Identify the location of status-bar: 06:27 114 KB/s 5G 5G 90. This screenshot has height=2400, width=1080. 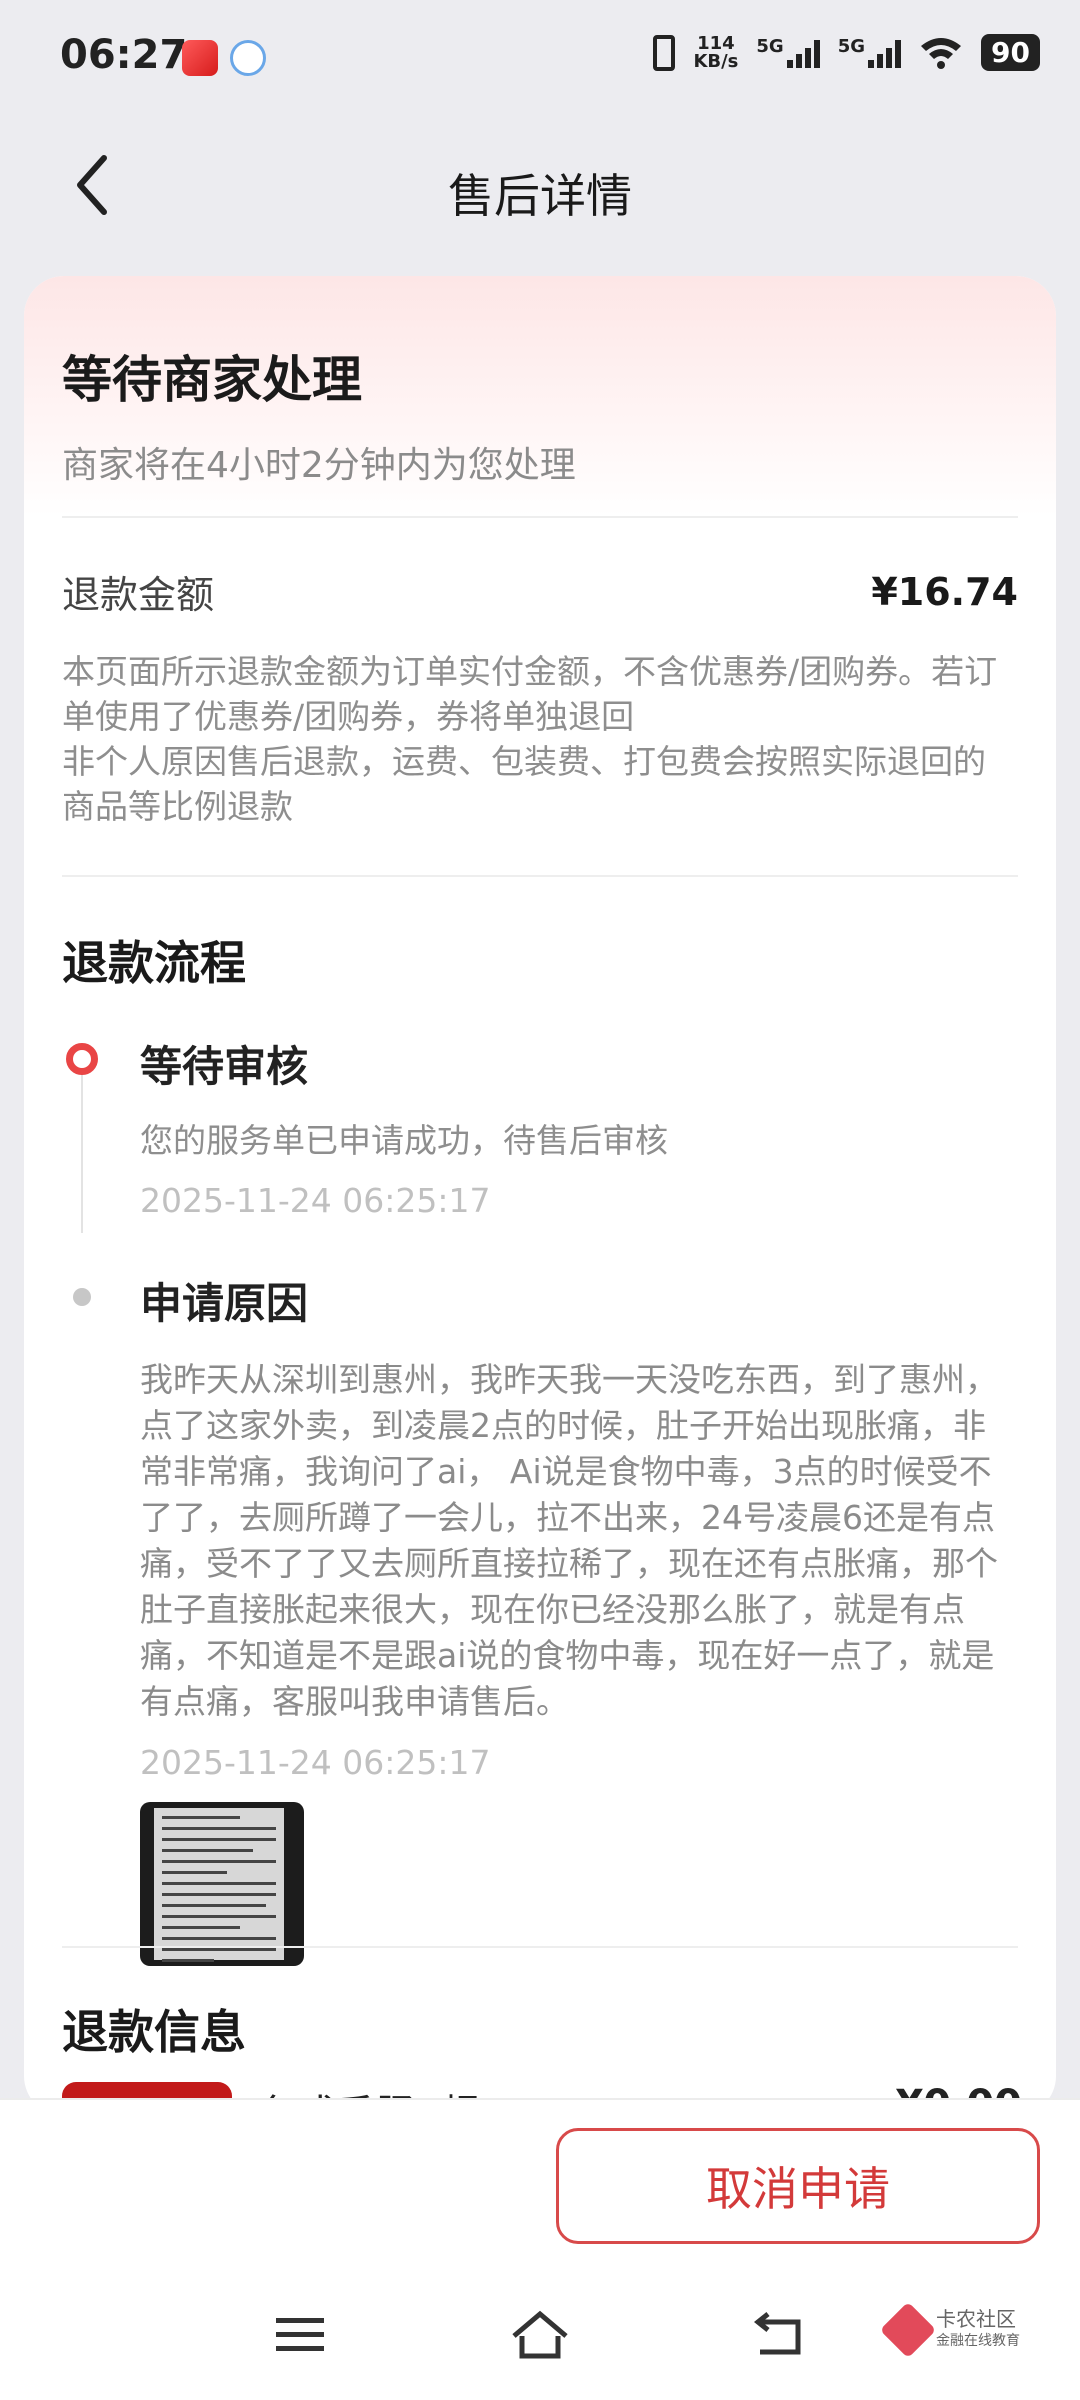
(540, 60).